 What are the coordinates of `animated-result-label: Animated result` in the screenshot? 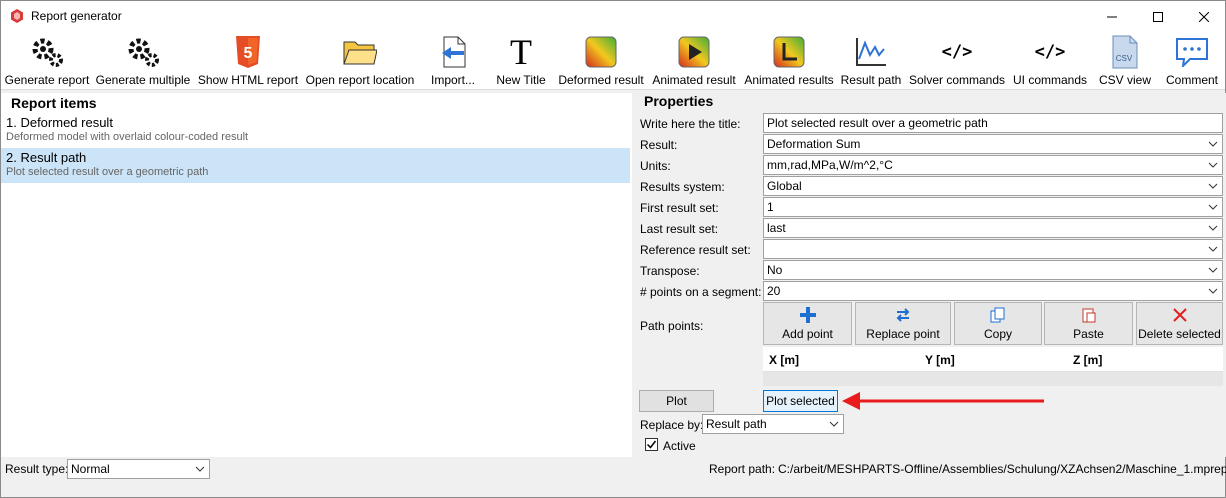 It's located at (694, 80).